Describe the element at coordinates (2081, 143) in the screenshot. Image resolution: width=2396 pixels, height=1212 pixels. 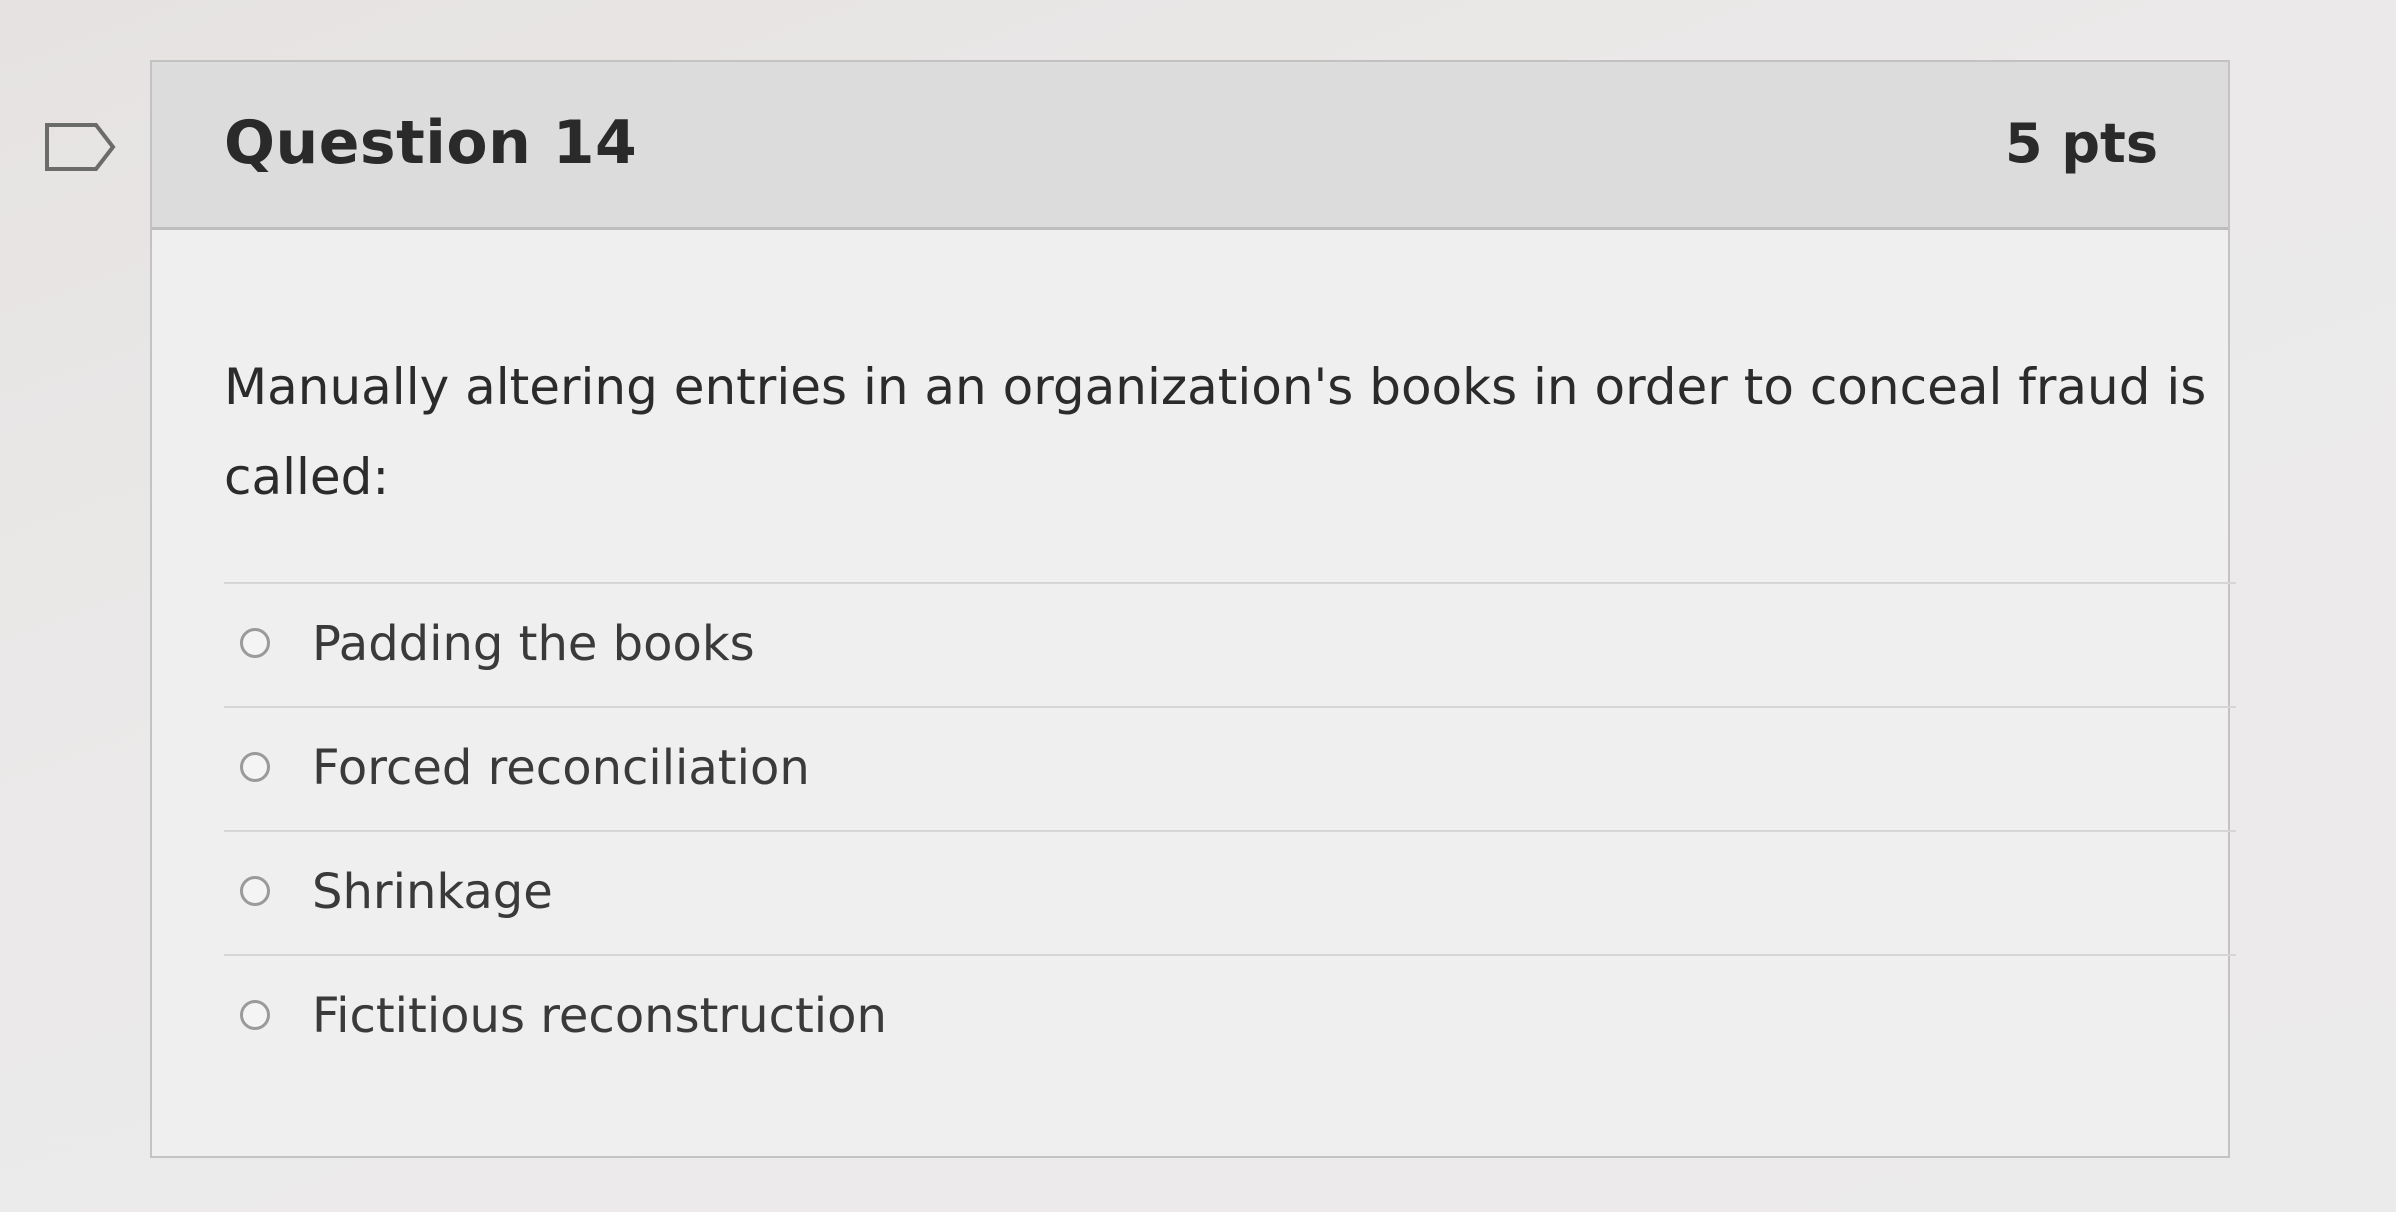
I see `question-points: 5 pts` at that location.